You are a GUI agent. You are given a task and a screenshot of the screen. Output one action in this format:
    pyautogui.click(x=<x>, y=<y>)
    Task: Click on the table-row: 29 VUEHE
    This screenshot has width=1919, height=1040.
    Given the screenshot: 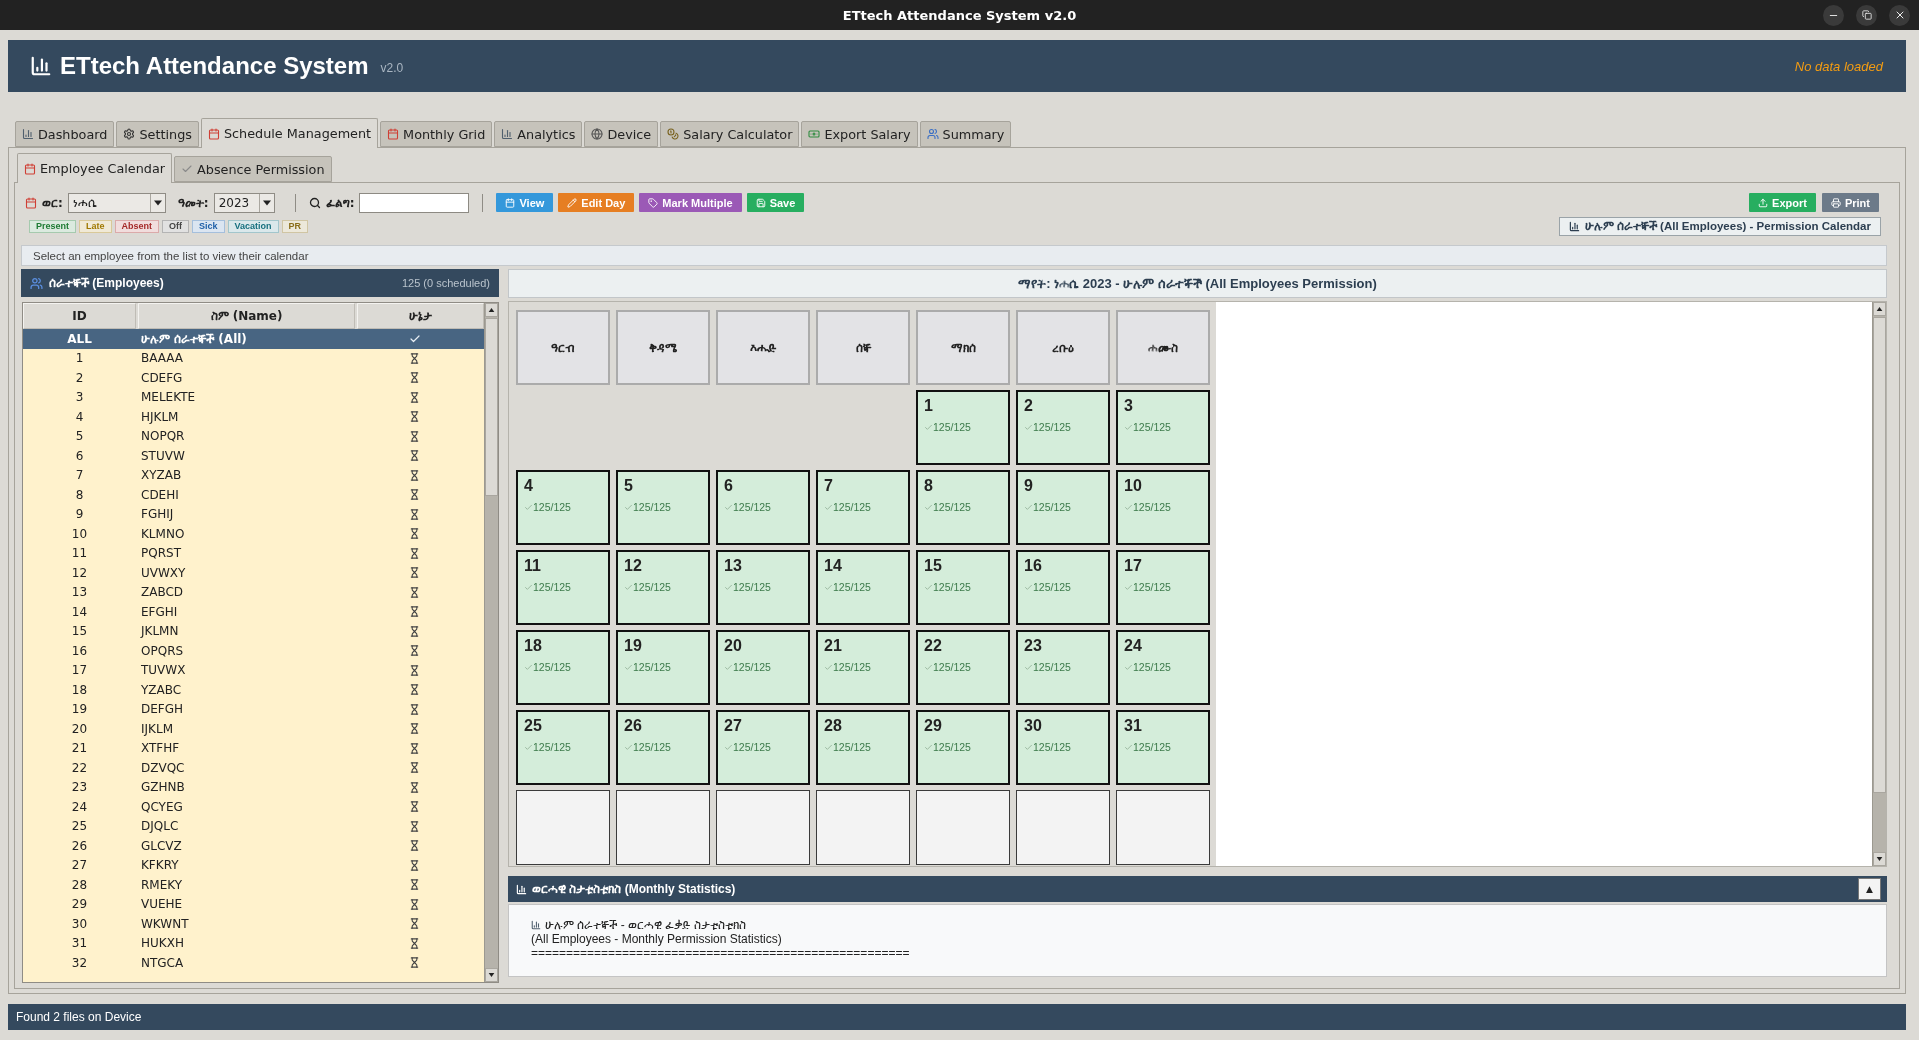 What is the action you would take?
    pyautogui.click(x=253, y=904)
    